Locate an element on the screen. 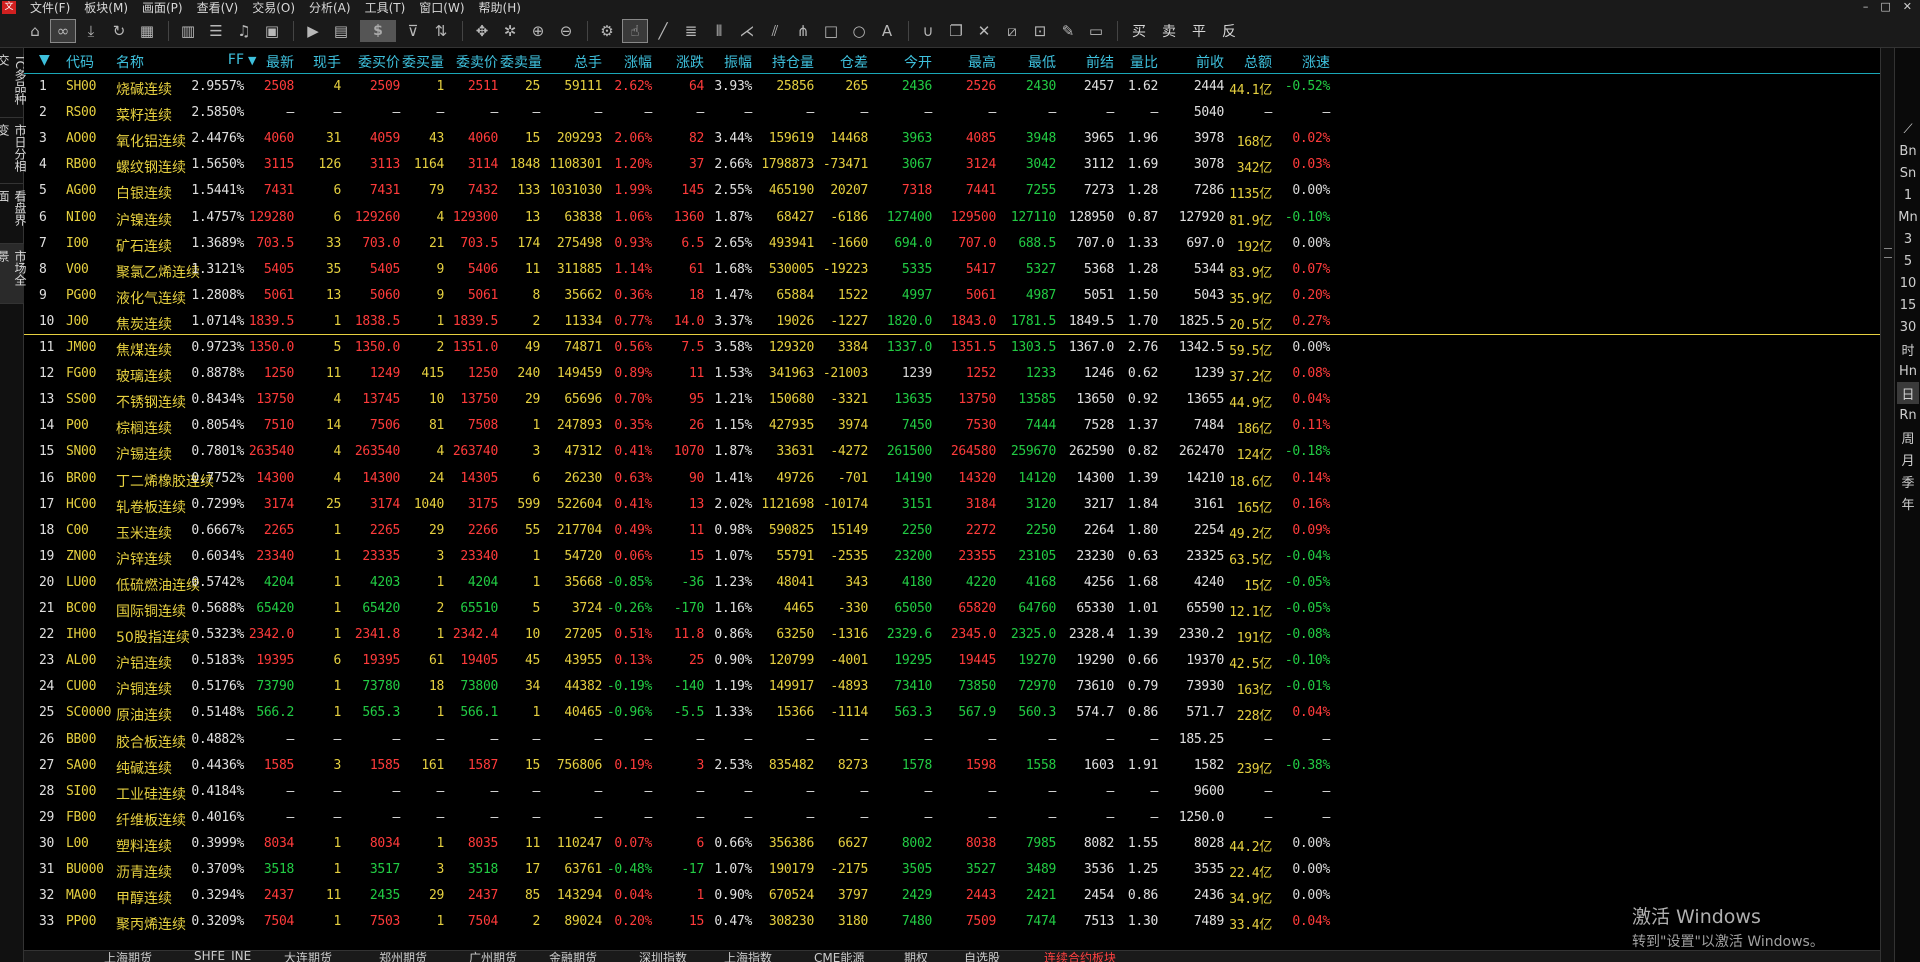  bottom-tab-5: 金融期货 is located at coordinates (573, 956).